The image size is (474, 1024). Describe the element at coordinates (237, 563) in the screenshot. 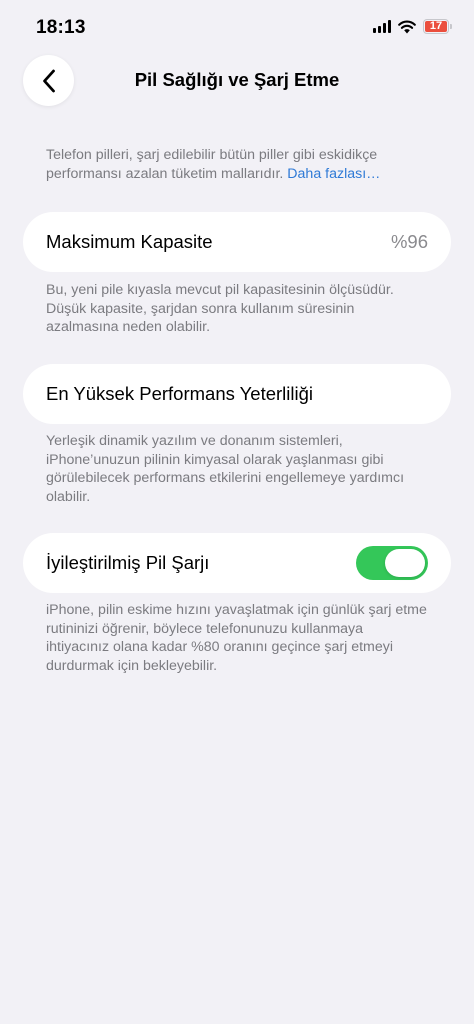

I see `optimized-charging-row: İyileştirilmiş Pil Şarjı` at that location.